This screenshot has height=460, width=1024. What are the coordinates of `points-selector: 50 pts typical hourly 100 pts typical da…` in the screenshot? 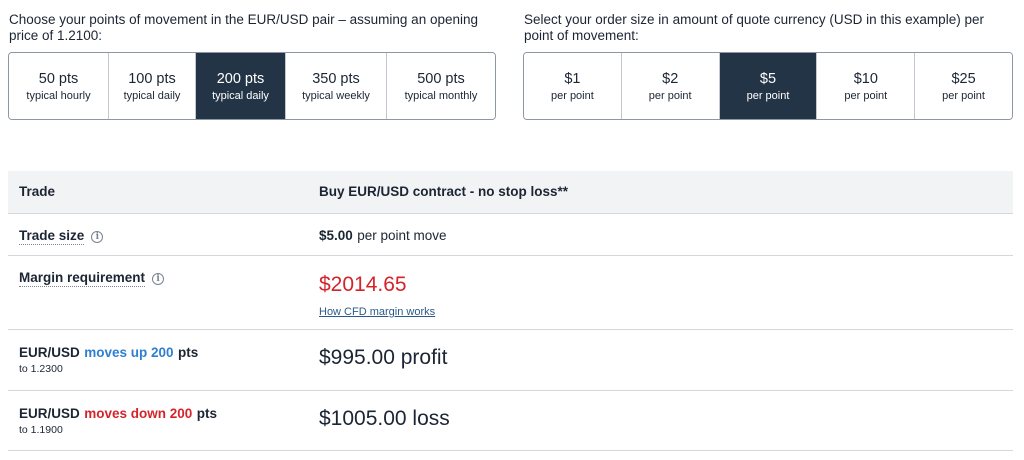 It's located at (252, 86).